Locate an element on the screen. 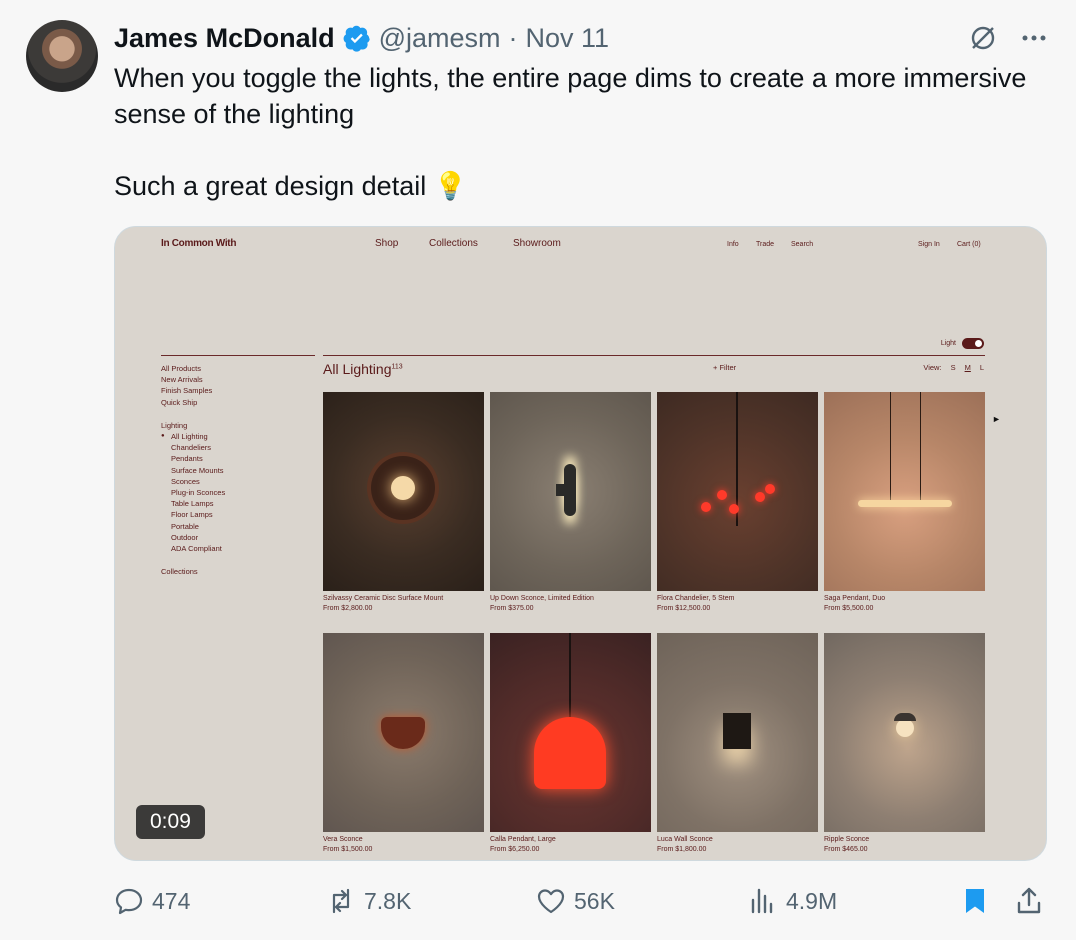 This screenshot has width=1076, height=940. nav-info: Info is located at coordinates (733, 244).